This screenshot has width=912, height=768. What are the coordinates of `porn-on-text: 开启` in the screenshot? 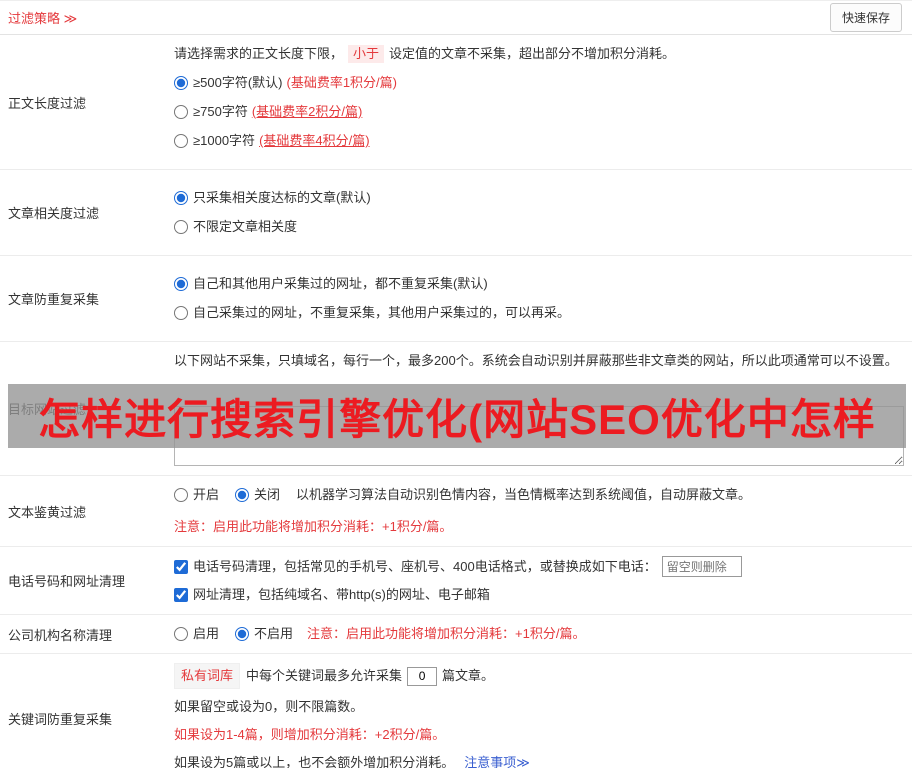 It's located at (206, 494).